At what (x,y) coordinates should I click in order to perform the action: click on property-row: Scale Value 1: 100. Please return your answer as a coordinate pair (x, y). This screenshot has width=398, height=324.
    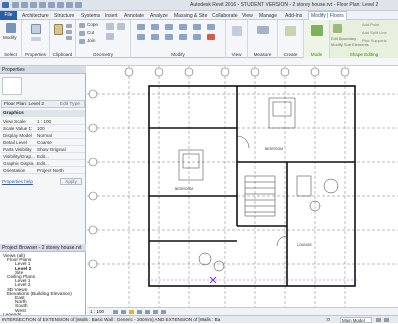
    Looking at the image, I should click on (43, 128).